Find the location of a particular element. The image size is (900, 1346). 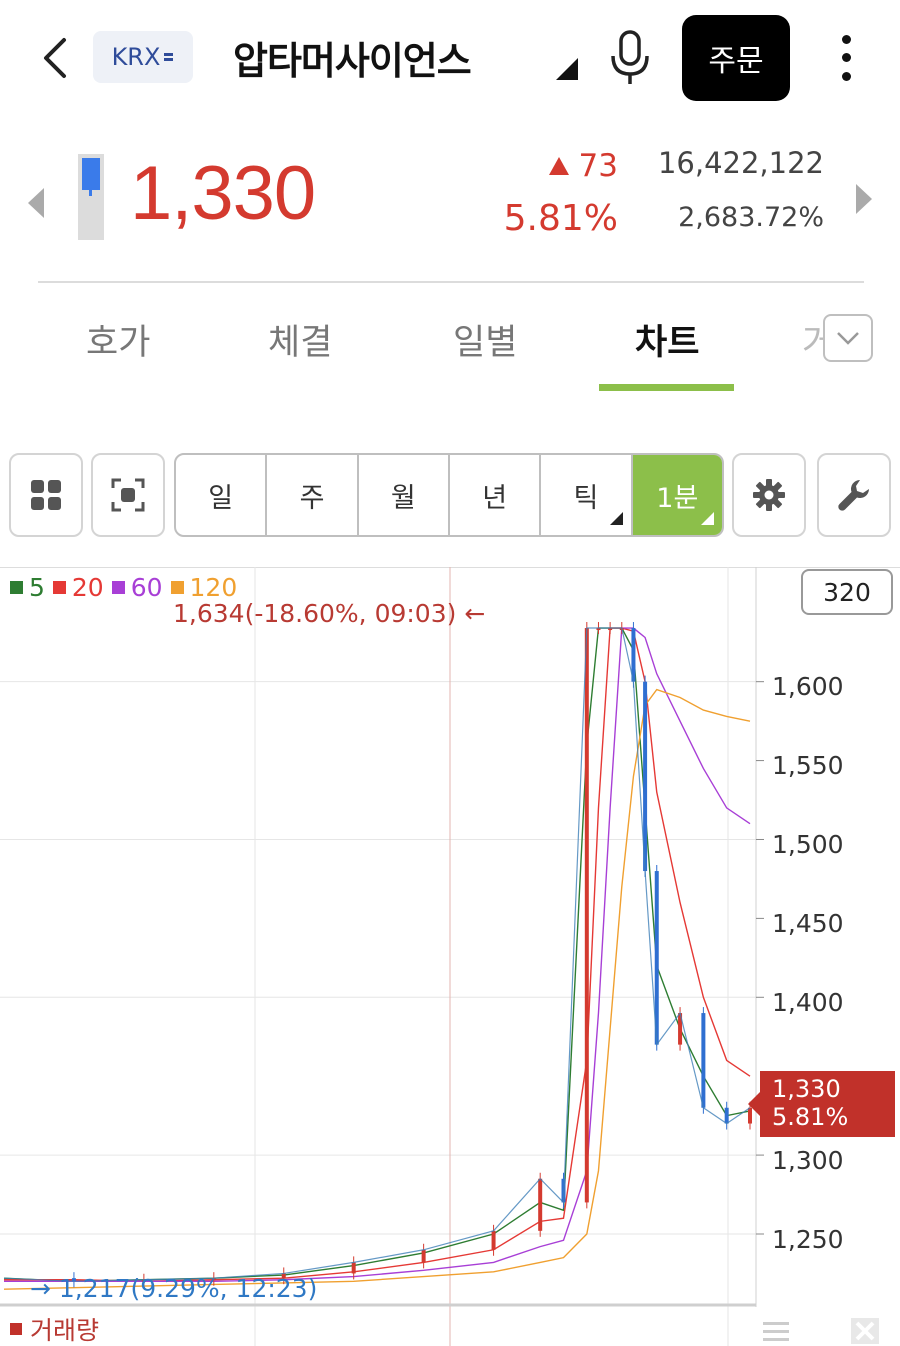

wrench-icon is located at coordinates (853, 495).